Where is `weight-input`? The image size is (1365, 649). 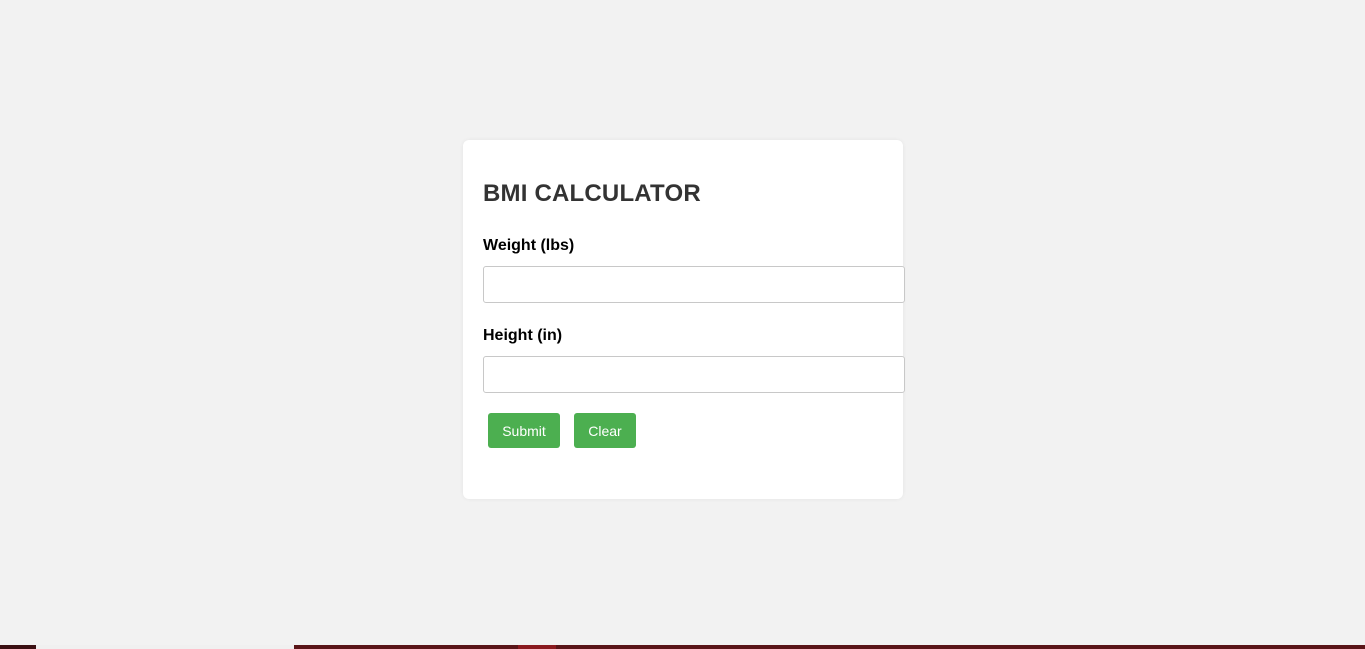
weight-input is located at coordinates (694, 284).